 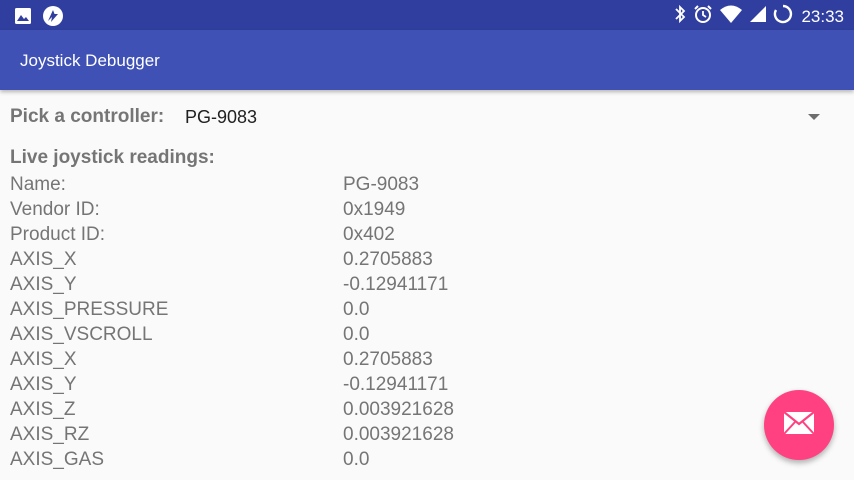 What do you see at coordinates (680, 16) in the screenshot?
I see `bluetooth-icon` at bounding box center [680, 16].